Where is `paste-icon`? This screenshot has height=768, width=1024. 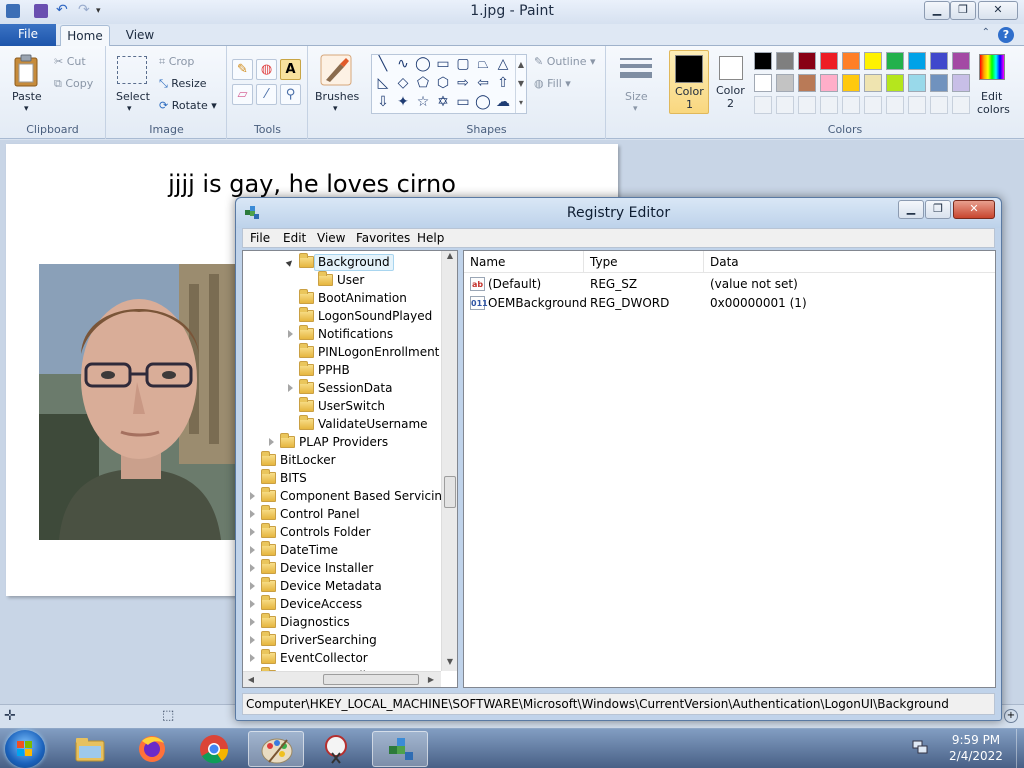 paste-icon is located at coordinates (26, 71).